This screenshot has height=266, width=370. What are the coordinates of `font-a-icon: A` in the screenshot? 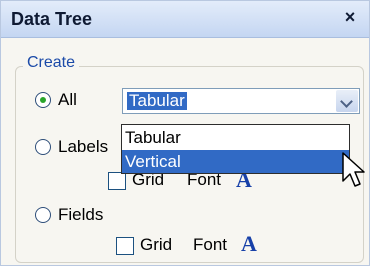 It's located at (249, 244).